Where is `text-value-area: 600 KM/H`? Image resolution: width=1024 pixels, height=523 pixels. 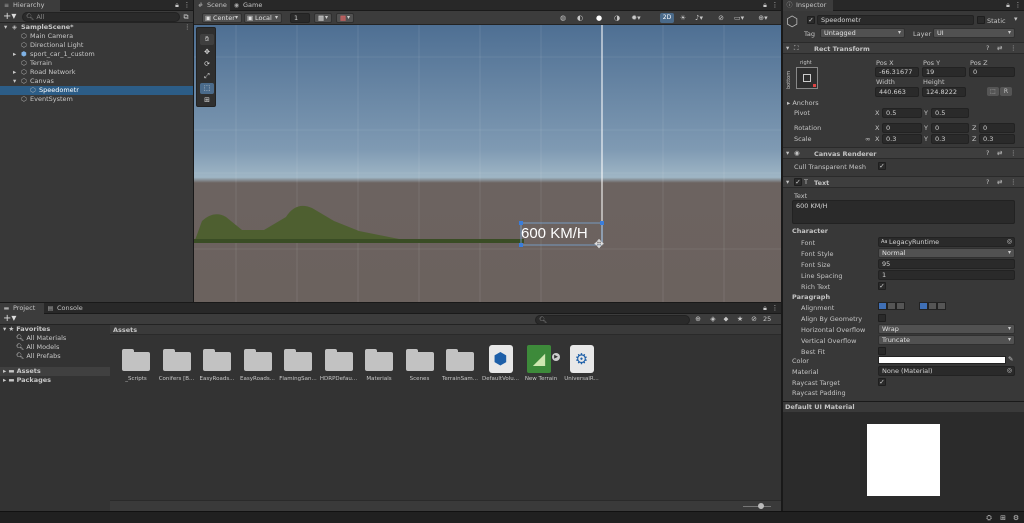 text-value-area: 600 KM/H is located at coordinates (903, 212).